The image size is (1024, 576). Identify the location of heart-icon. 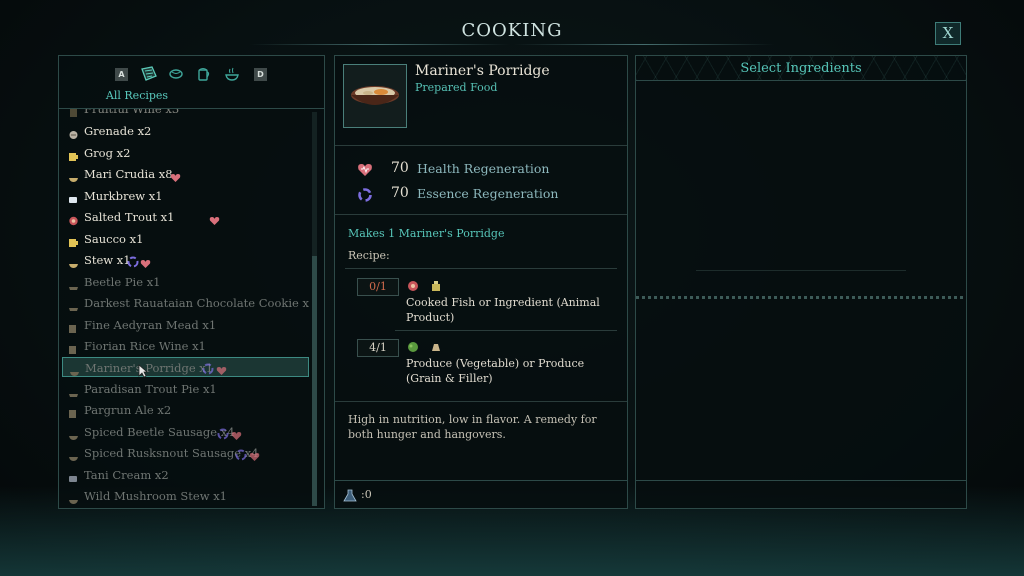
(365, 170).